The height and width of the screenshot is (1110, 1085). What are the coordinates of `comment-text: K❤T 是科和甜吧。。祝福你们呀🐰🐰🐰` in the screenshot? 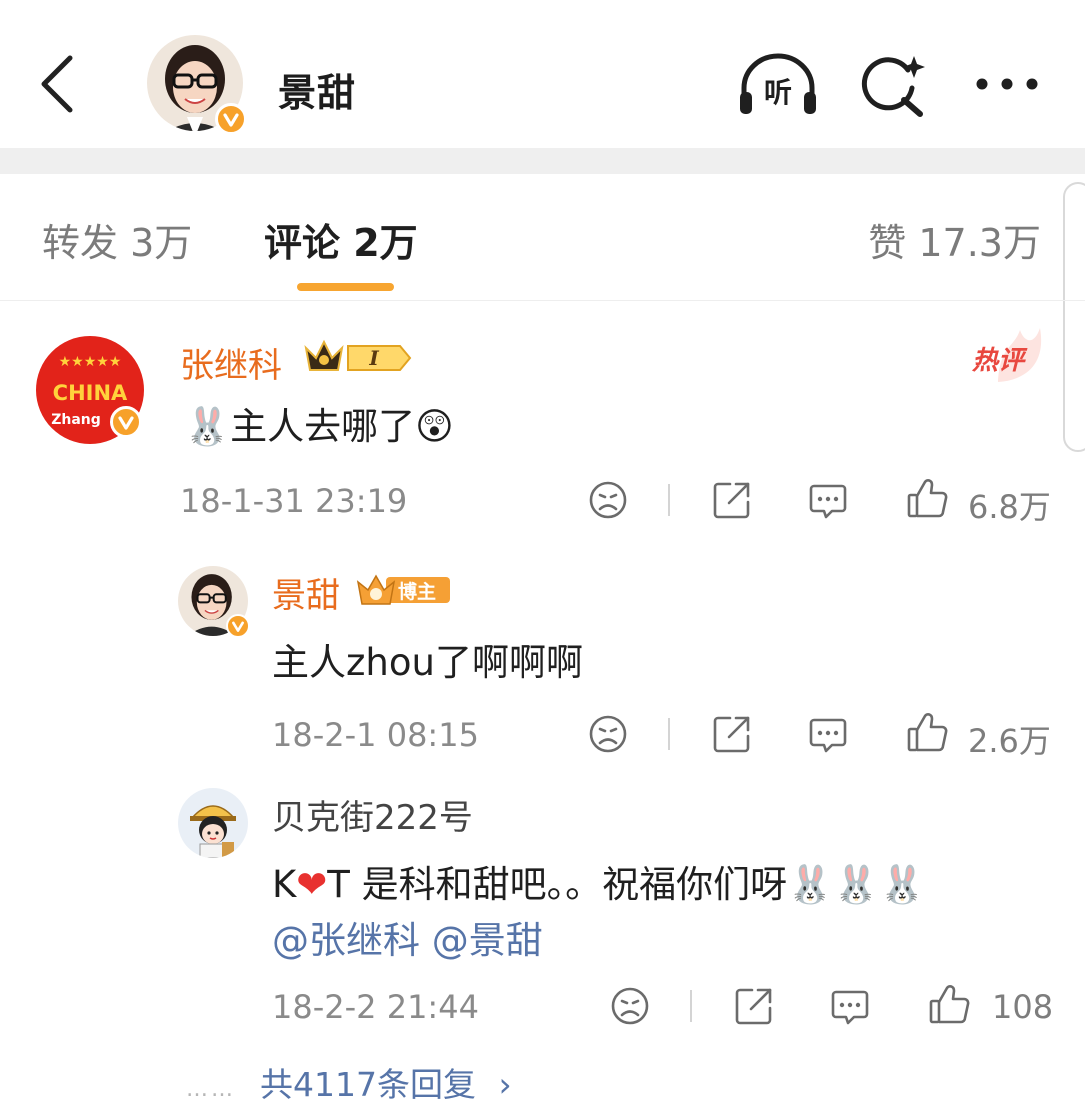 It's located at (599, 884).